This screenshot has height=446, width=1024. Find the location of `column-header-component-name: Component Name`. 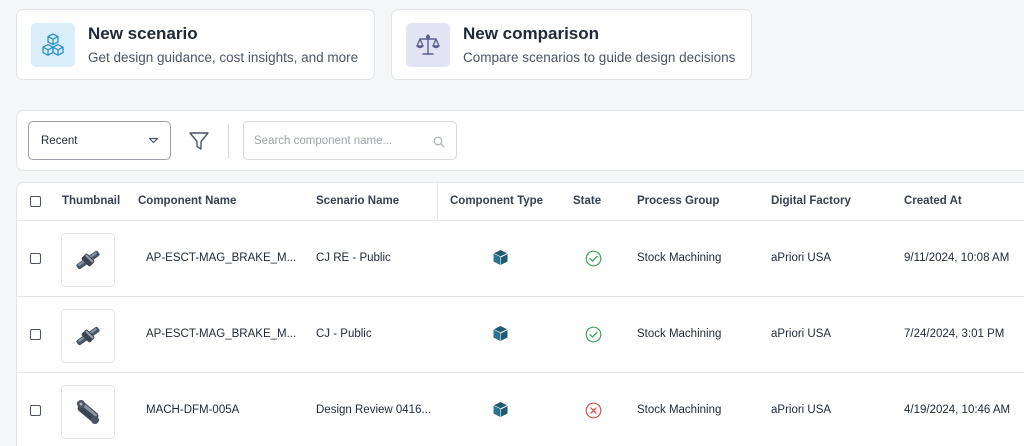

column-header-component-name: Component Name is located at coordinates (187, 202).